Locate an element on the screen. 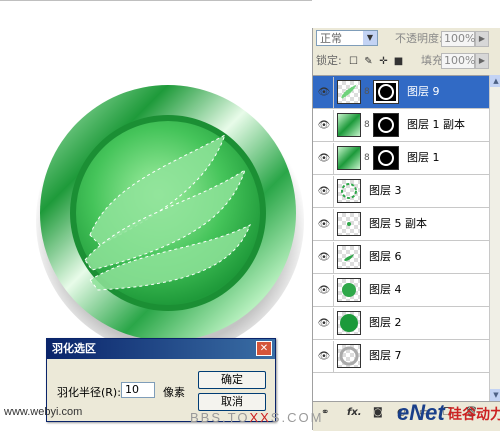 The width and height of the screenshot is (500, 431). layer-row: 👁 图层 7 is located at coordinates (401, 356).